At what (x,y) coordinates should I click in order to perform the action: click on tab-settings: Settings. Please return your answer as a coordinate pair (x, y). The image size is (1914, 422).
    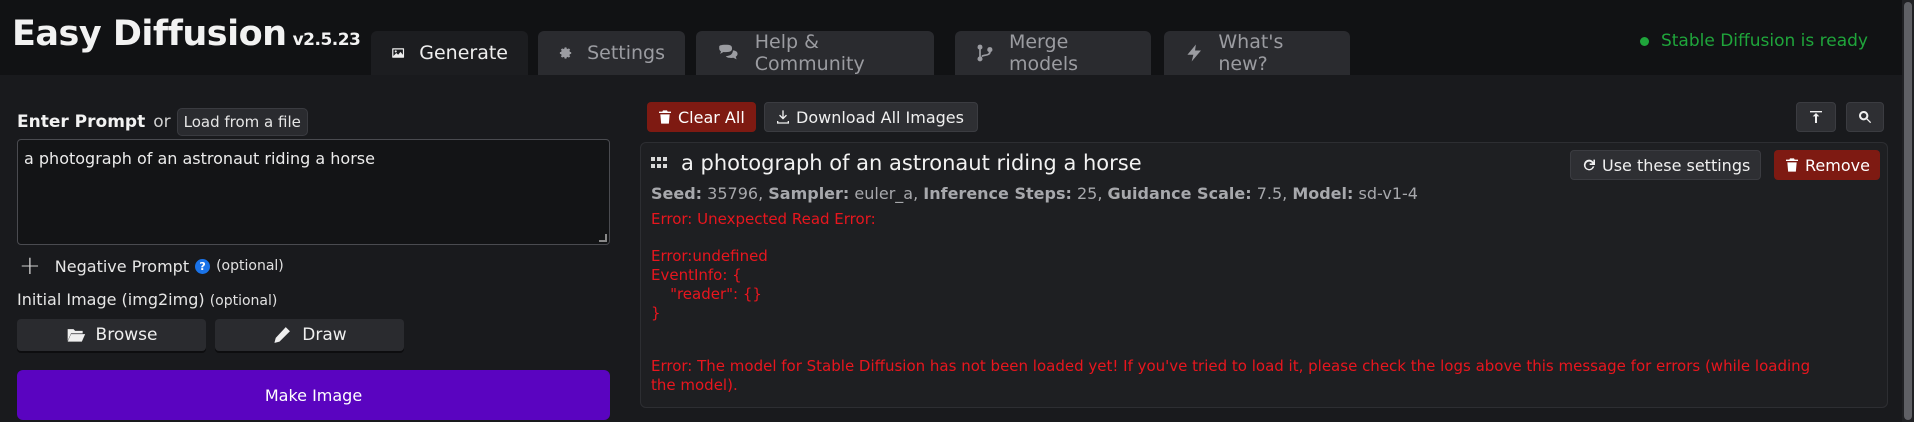
    Looking at the image, I should click on (611, 53).